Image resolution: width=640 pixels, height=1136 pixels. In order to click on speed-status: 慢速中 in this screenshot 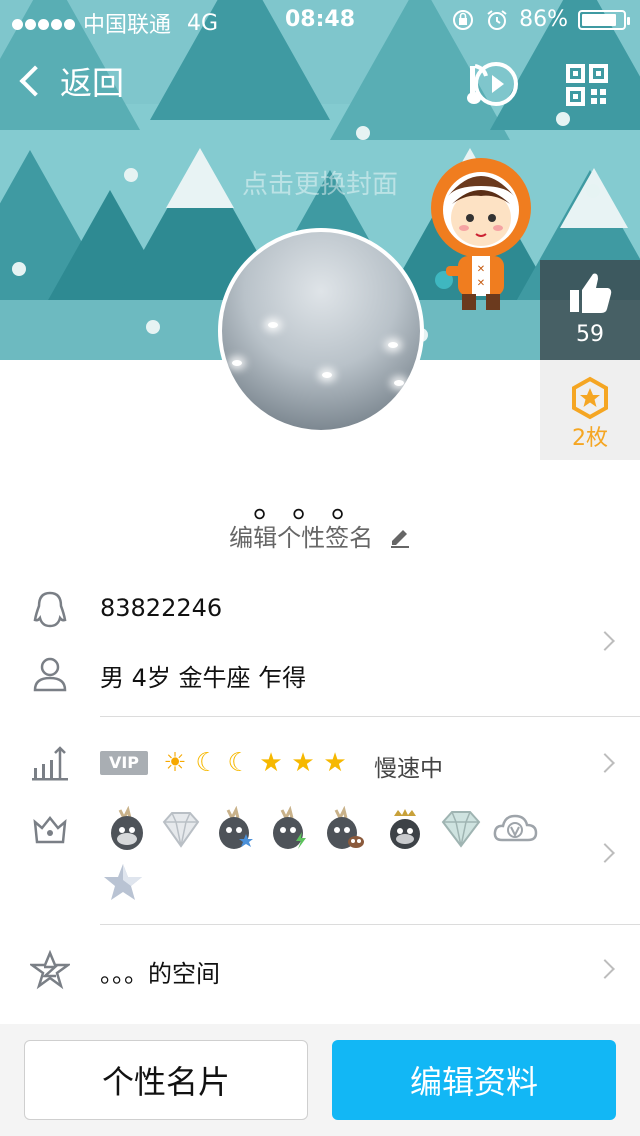, I will do `click(408, 769)`.